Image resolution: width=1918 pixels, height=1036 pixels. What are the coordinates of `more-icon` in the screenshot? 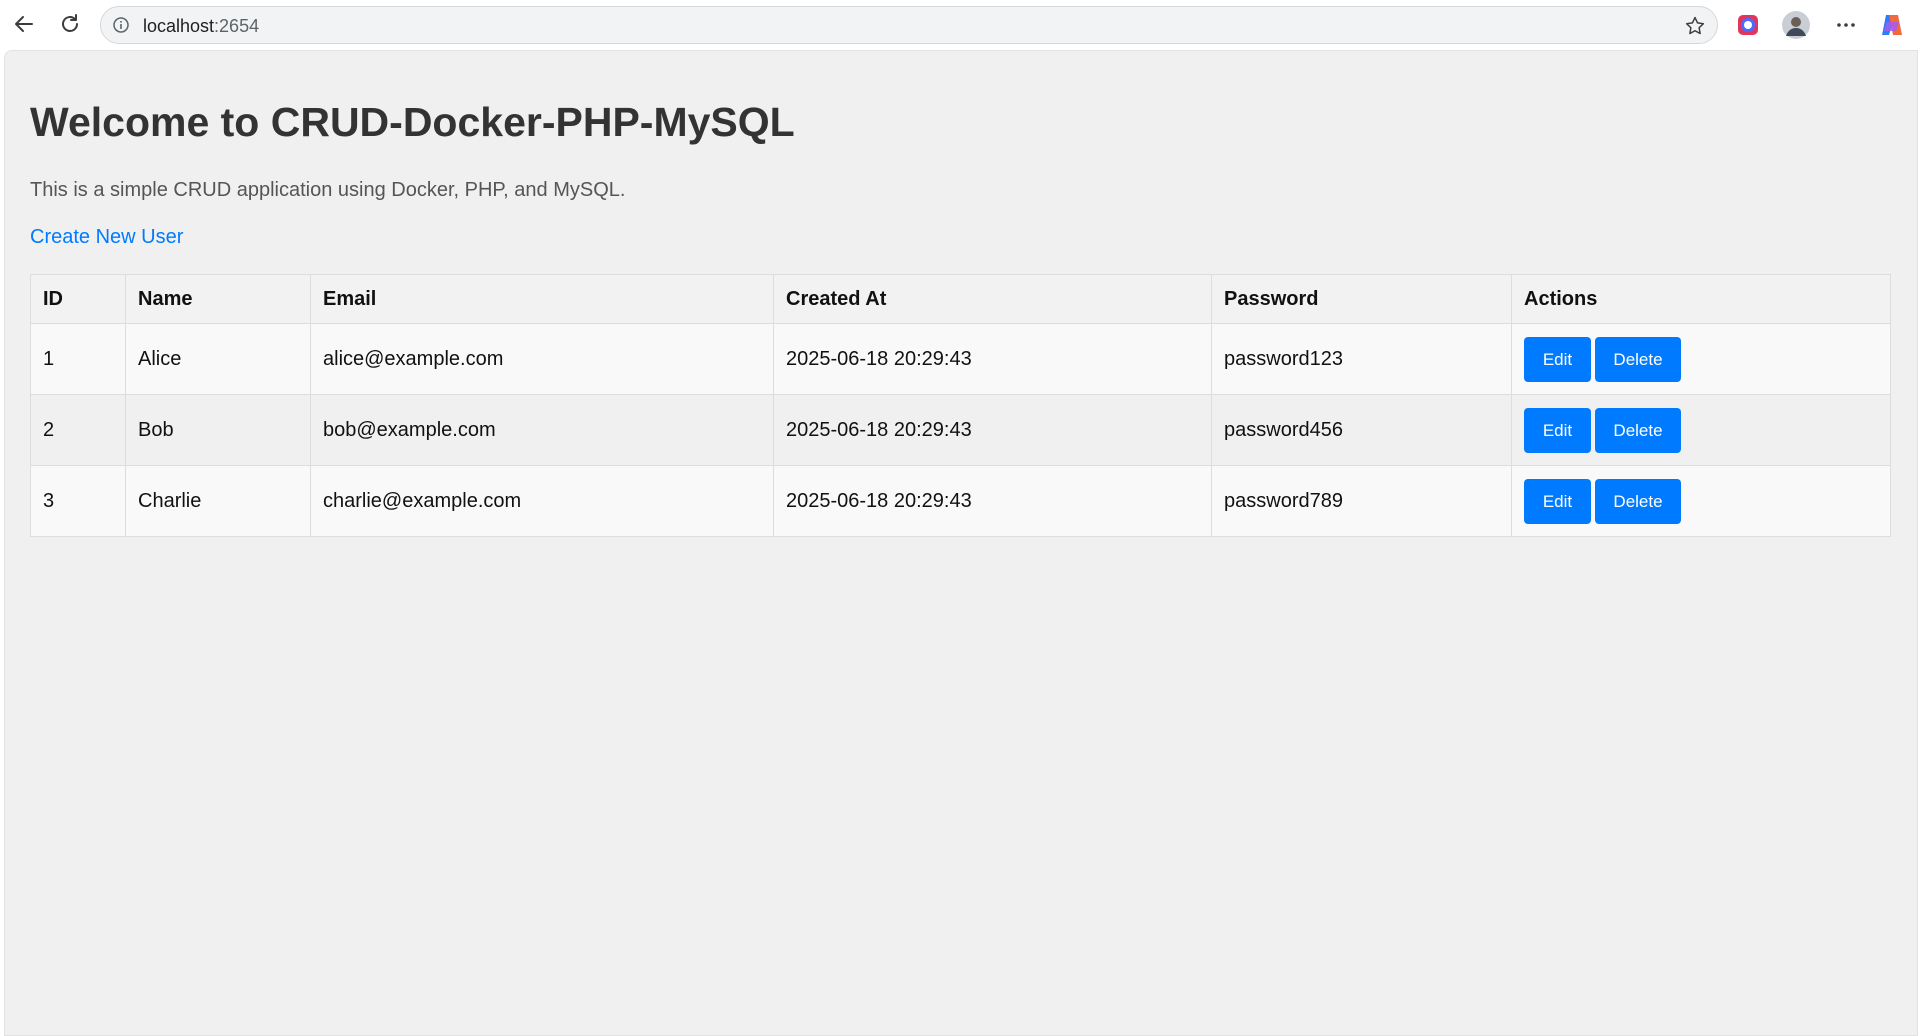 It's located at (1846, 25).